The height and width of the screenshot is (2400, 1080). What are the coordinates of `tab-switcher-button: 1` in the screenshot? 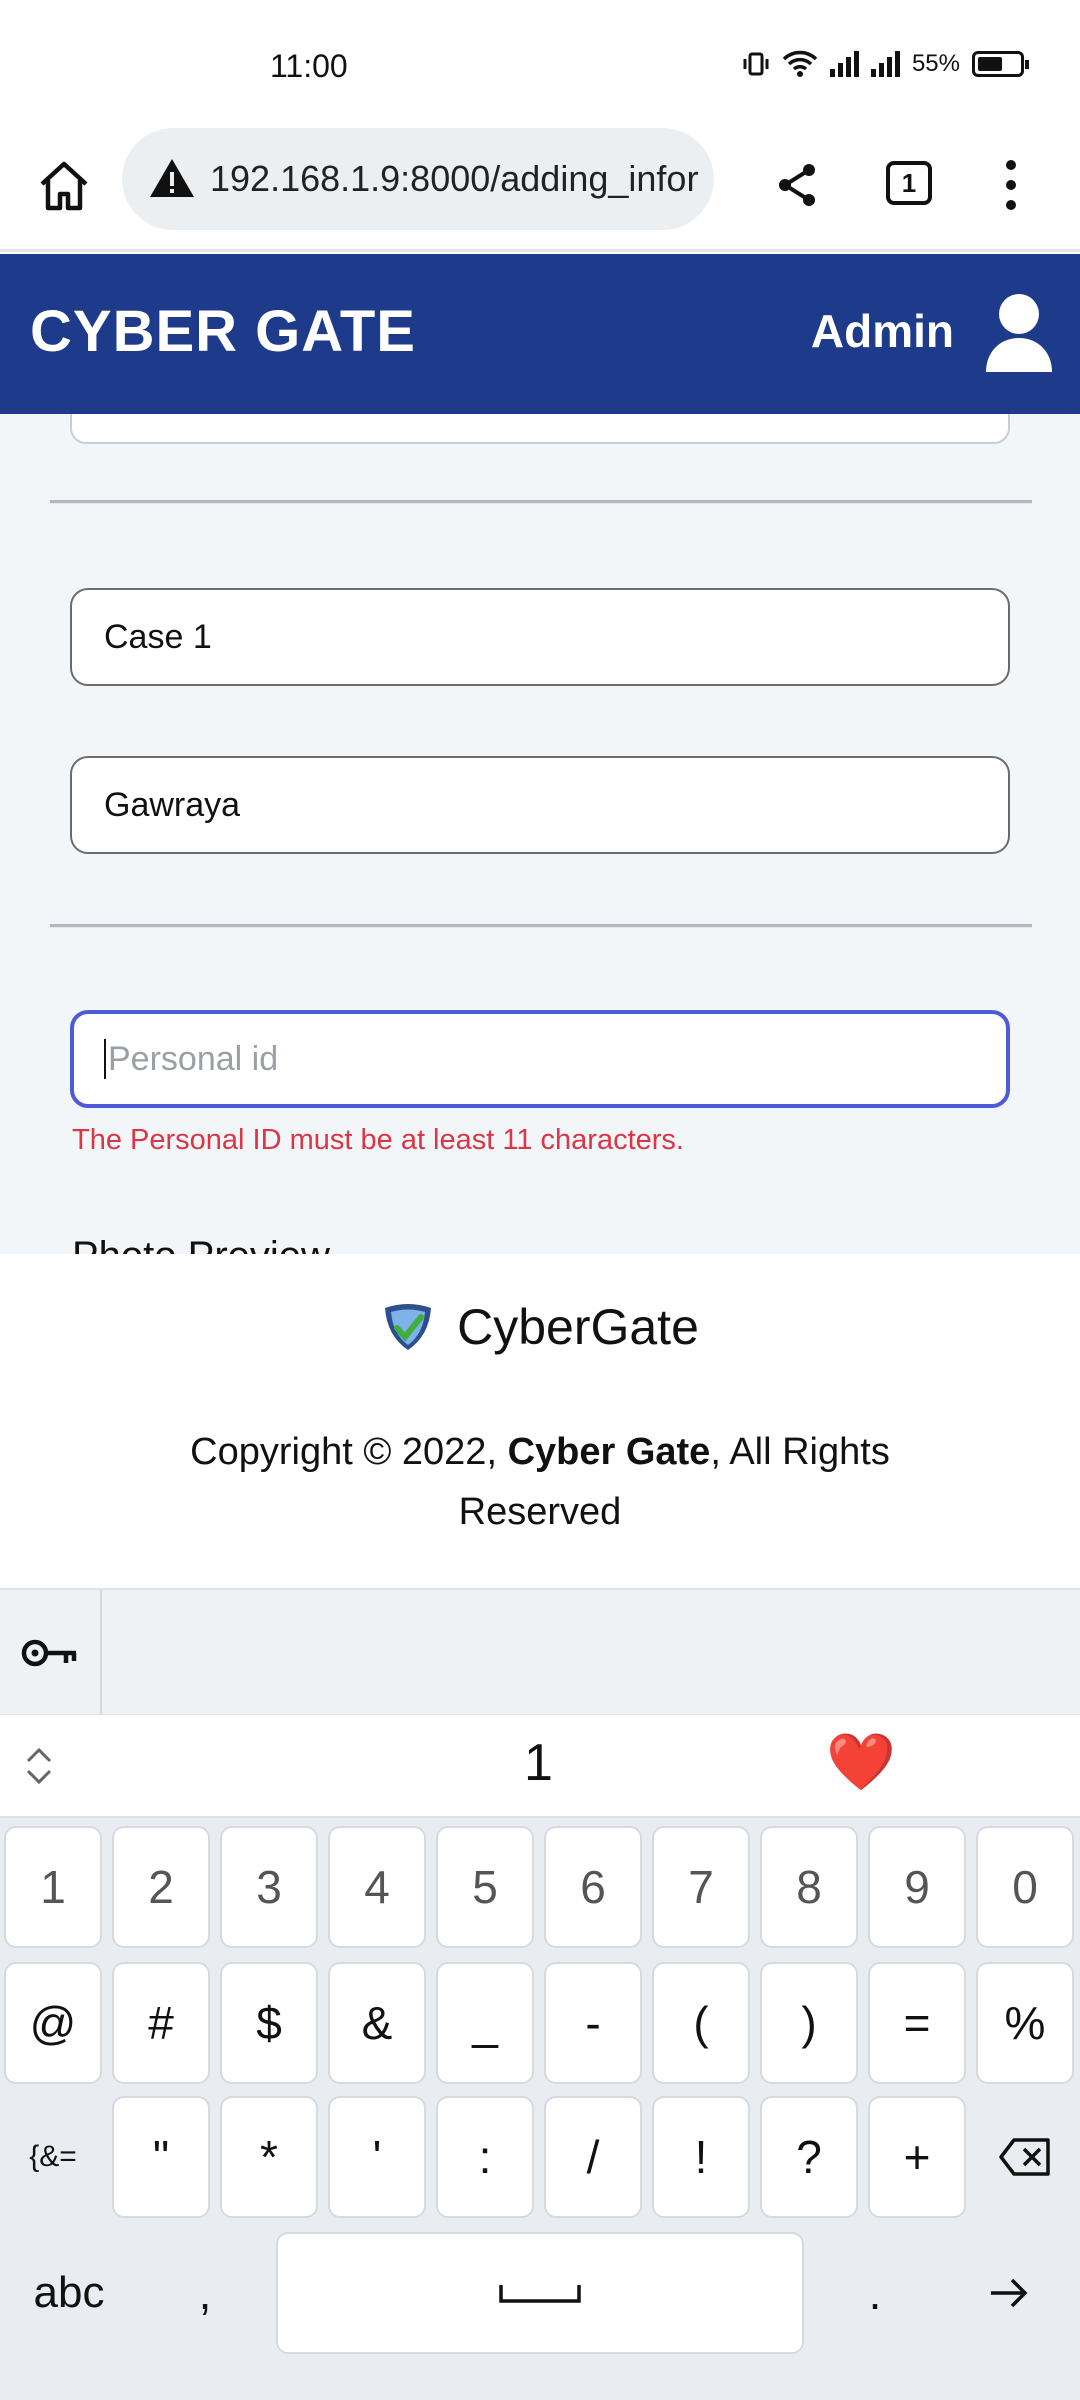 It's located at (909, 183).